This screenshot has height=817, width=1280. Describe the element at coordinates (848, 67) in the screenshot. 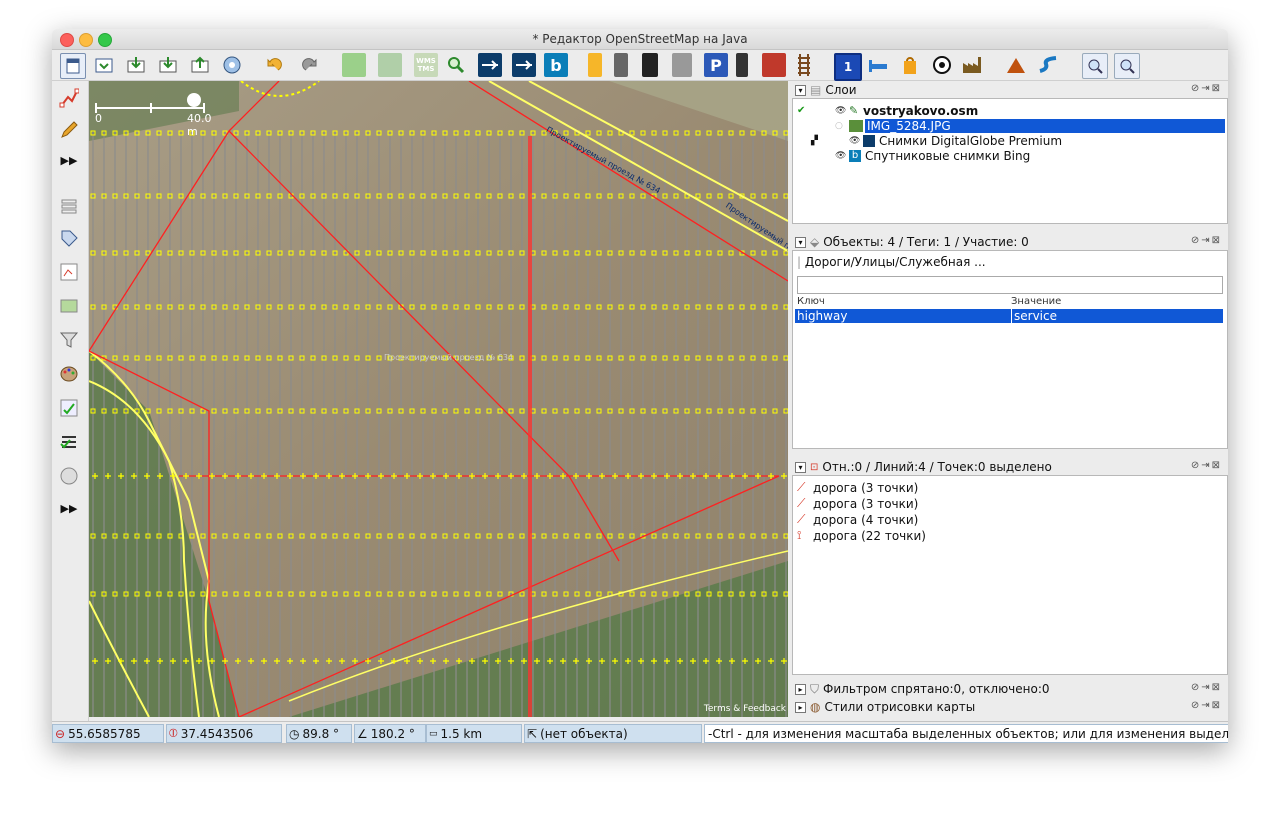

I see `number-plate-icon: 1` at that location.